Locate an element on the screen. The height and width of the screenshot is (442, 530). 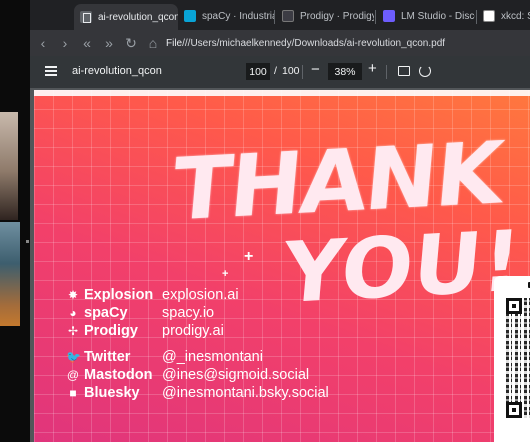
link-value: prodigy.ai is located at coordinates (193, 331).